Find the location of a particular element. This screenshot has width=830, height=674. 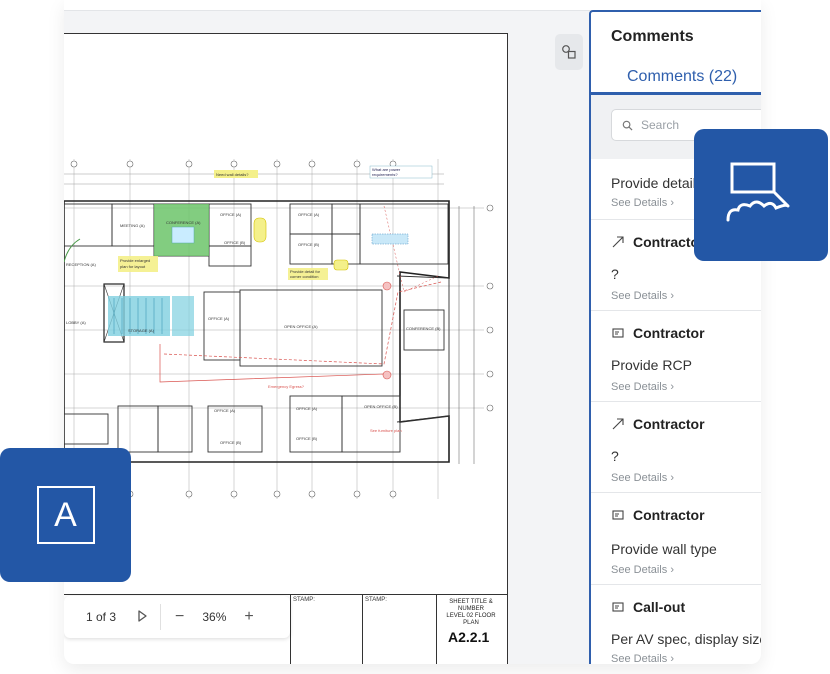

search-placeholder: Search is located at coordinates (660, 125).